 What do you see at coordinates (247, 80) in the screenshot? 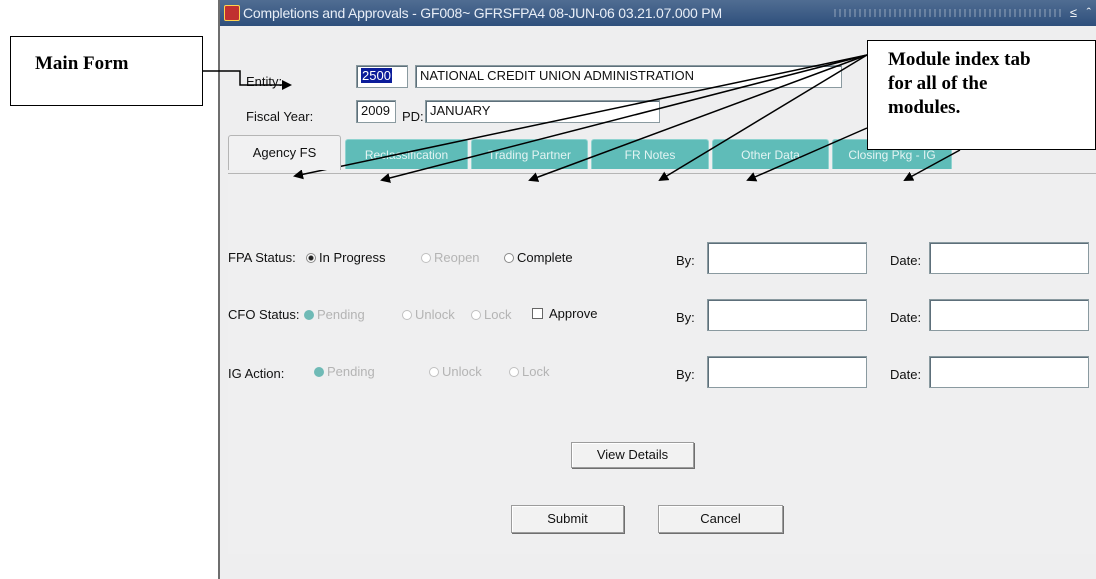
I see `main-form-arrow` at bounding box center [247, 80].